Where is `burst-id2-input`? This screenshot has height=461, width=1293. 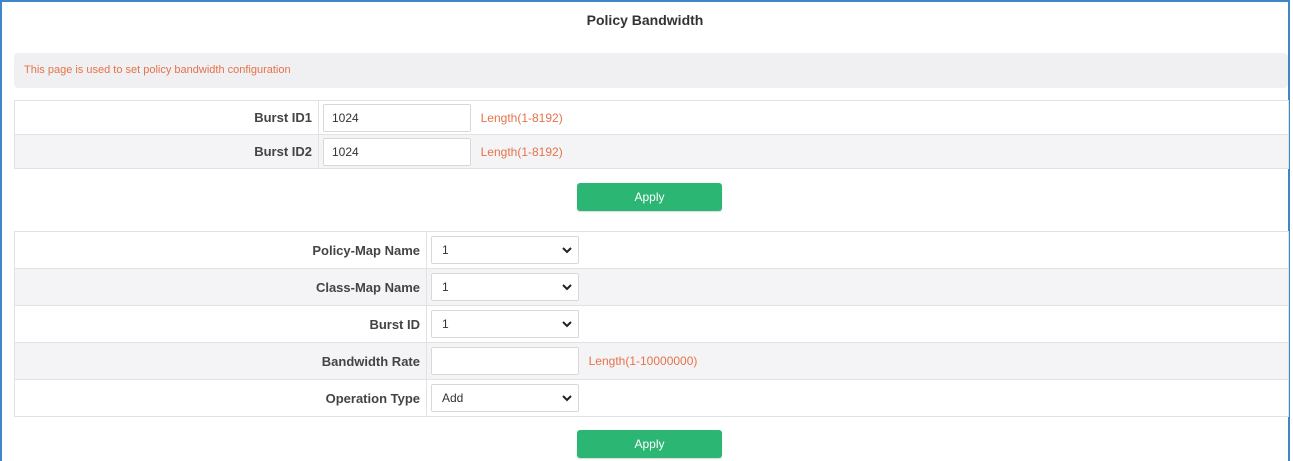 burst-id2-input is located at coordinates (397, 151).